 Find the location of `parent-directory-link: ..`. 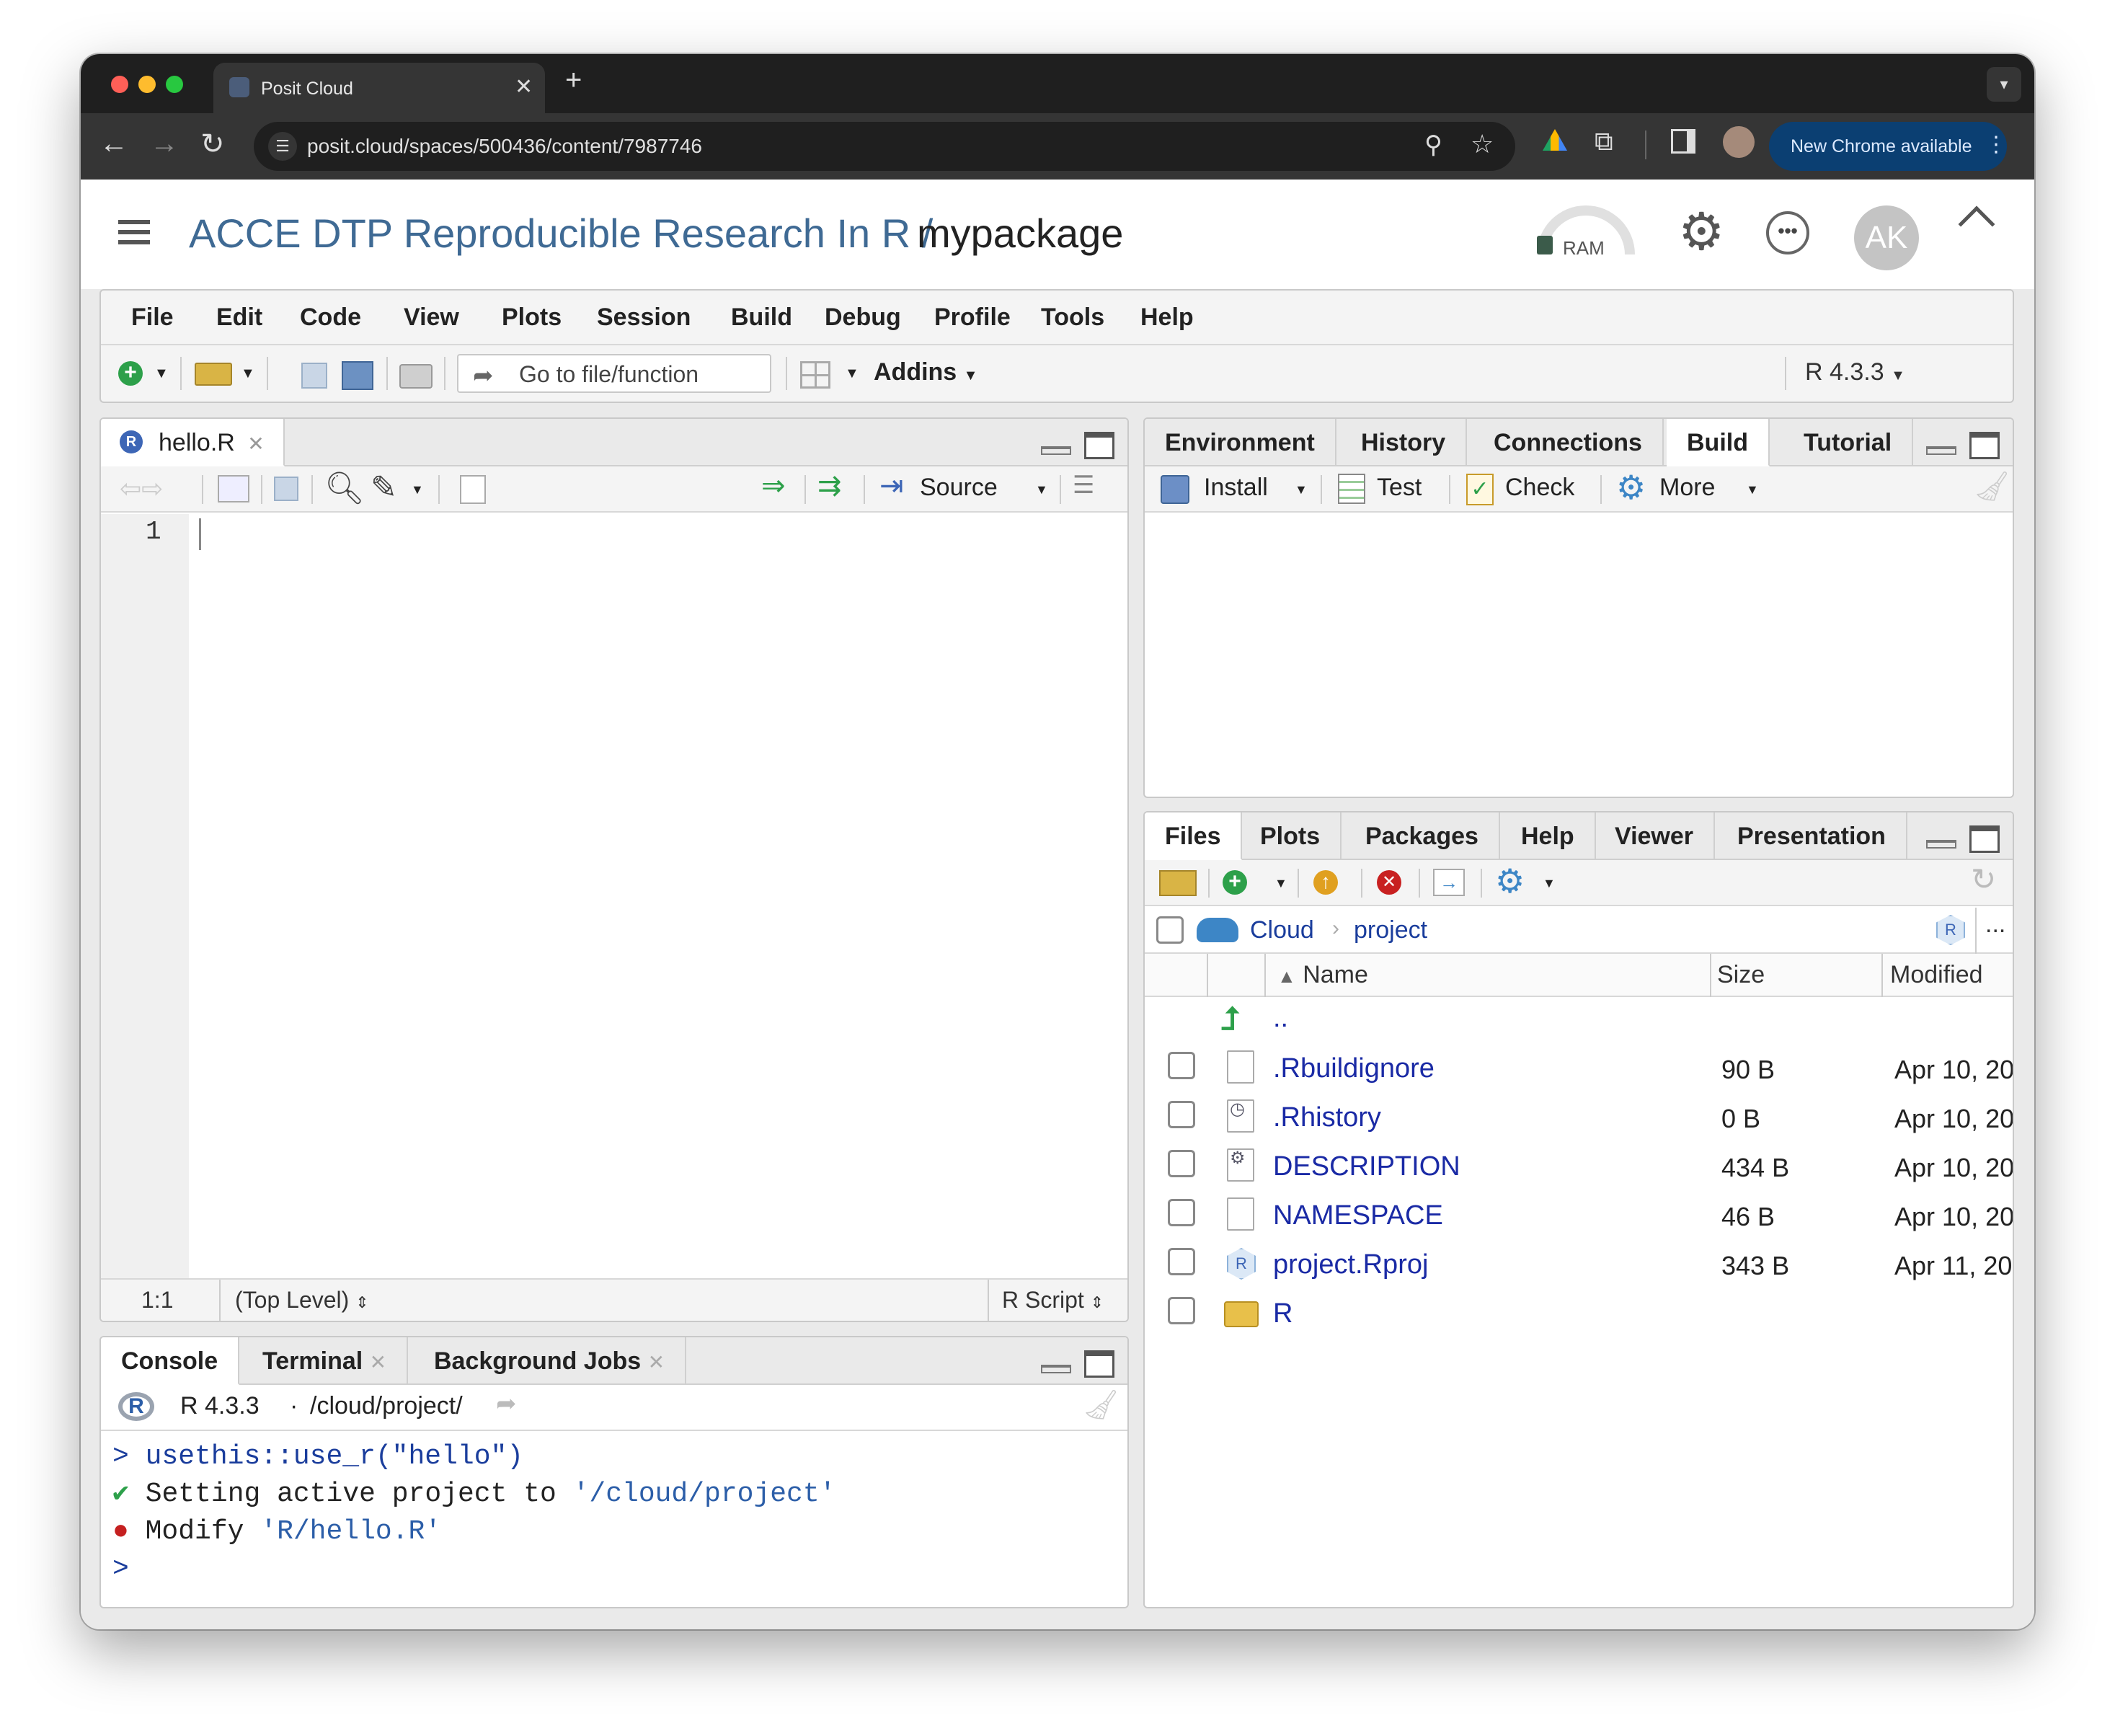

parent-directory-link: .. is located at coordinates (1280, 1018).